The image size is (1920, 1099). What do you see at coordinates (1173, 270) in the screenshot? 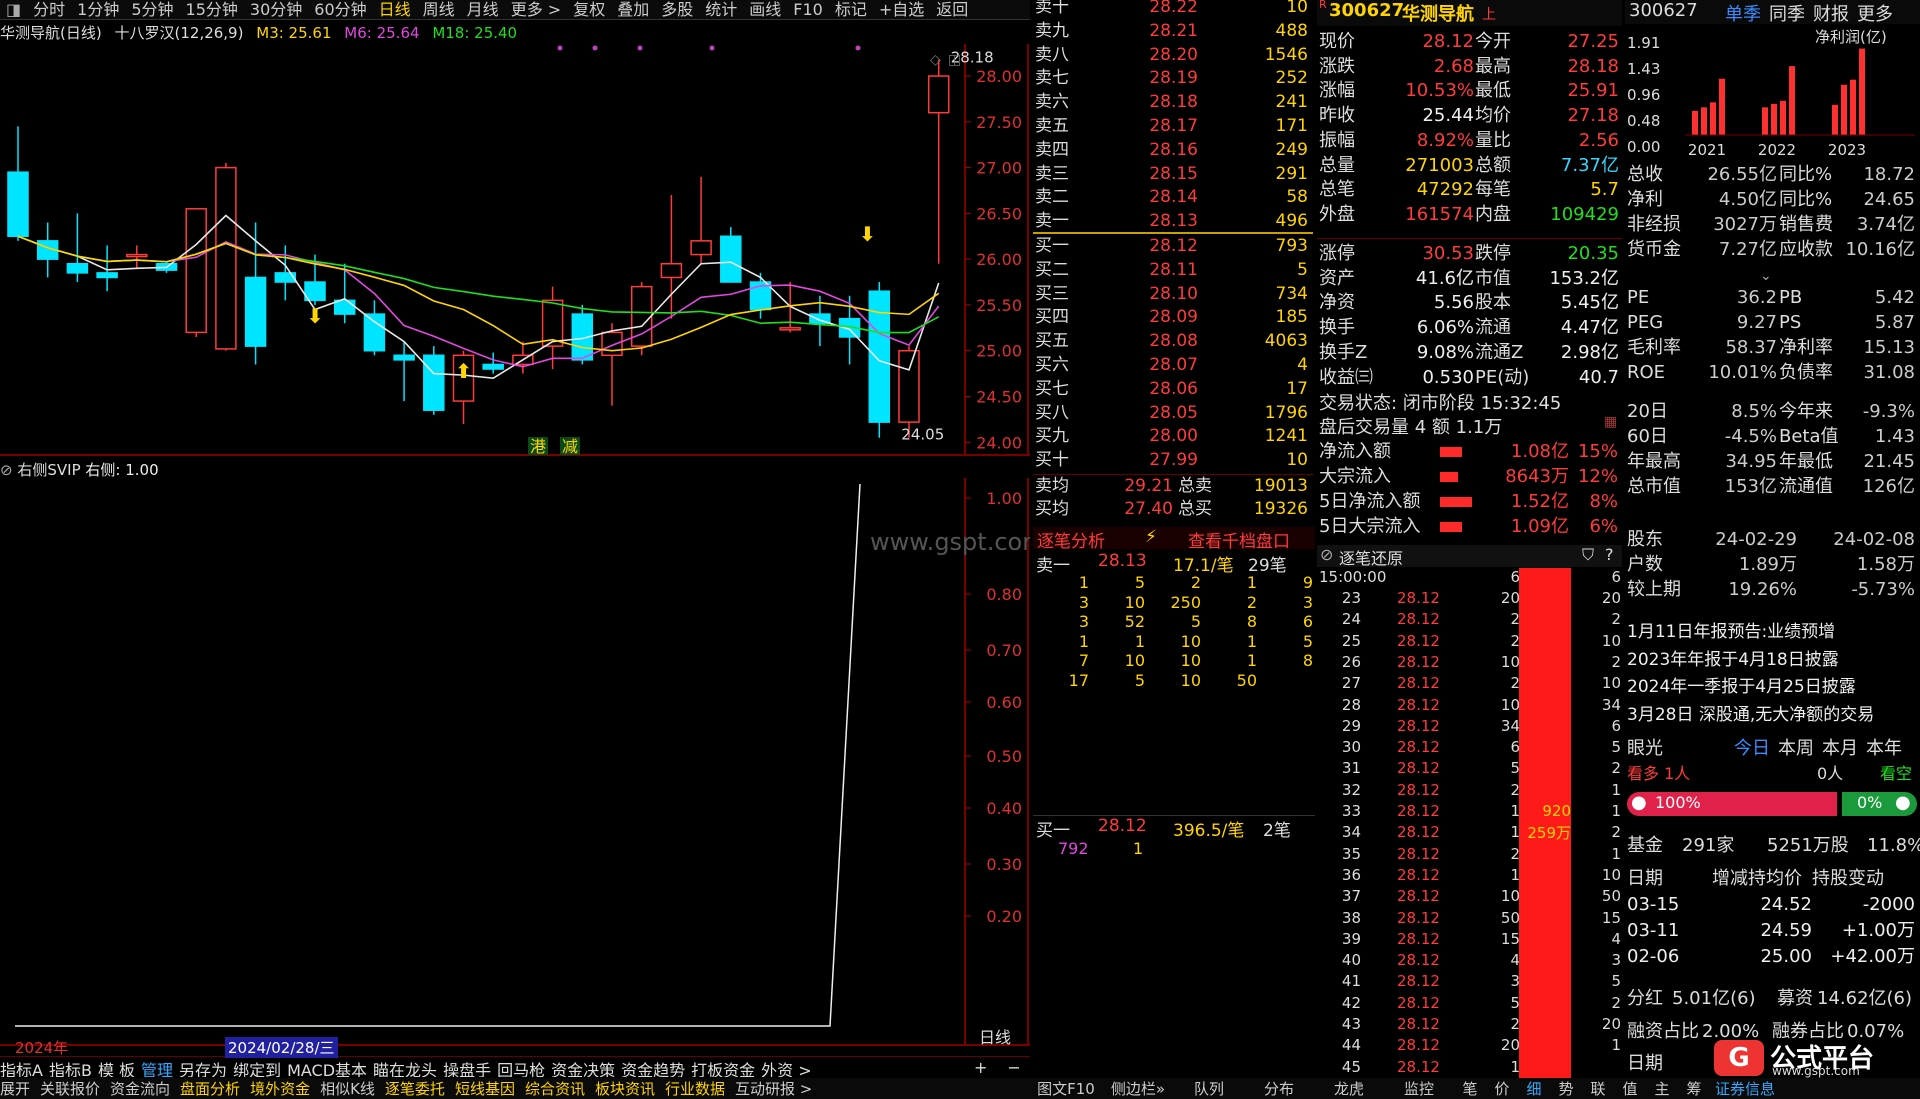
I see `orderbook-row: 买二 28.11 5` at bounding box center [1173, 270].